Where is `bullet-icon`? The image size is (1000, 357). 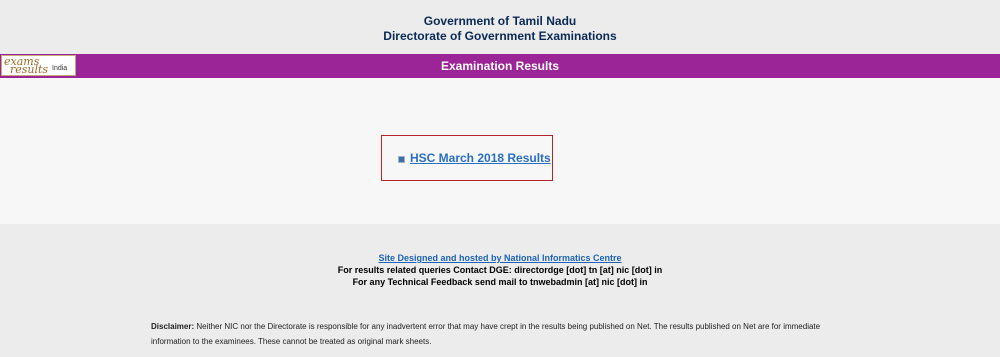
bullet-icon is located at coordinates (401, 159).